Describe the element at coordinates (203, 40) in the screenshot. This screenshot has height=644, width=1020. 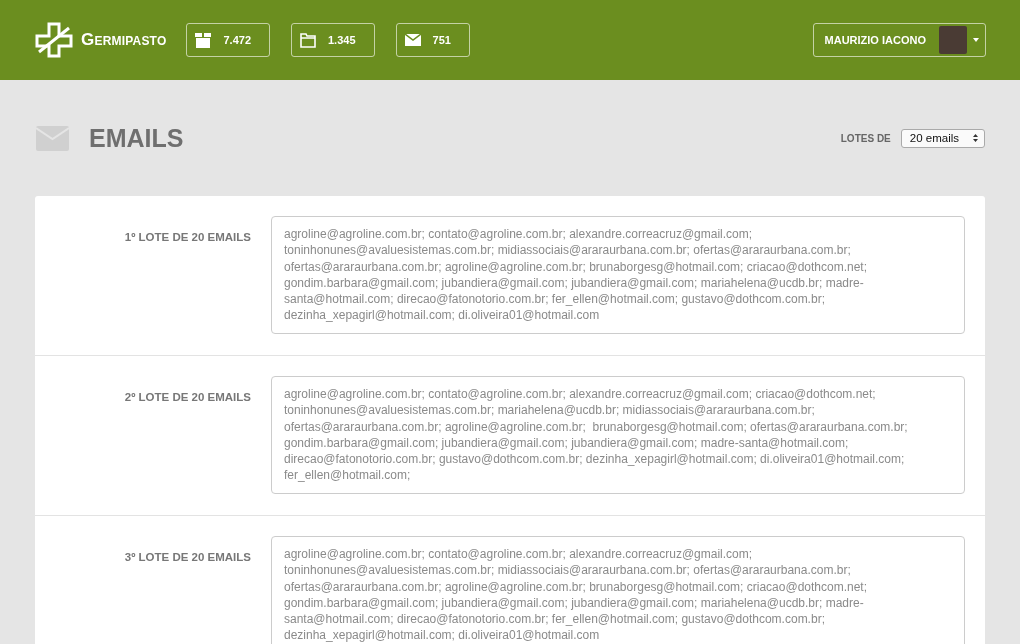
I see `box-icon` at that location.